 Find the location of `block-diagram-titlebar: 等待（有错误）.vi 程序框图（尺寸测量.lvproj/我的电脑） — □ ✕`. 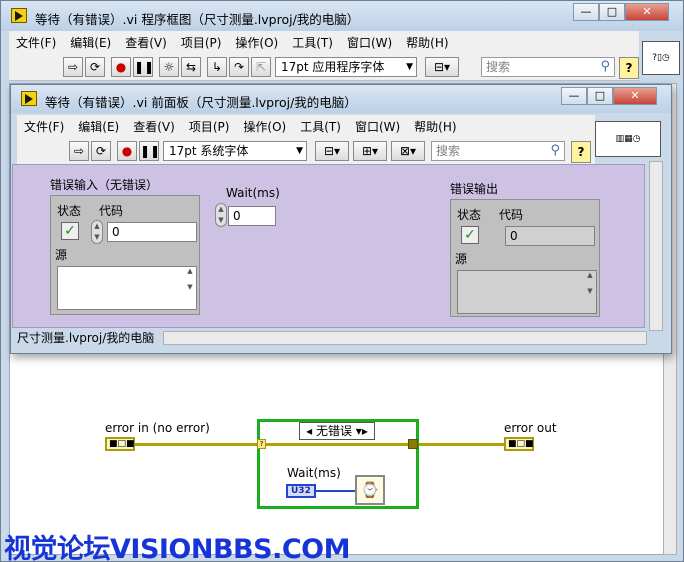

block-diagram-titlebar: 等待（有错误）.vi 程序框图（尺寸测量.lvproj/我的电脑） — □ ✕ is located at coordinates (342, 16).